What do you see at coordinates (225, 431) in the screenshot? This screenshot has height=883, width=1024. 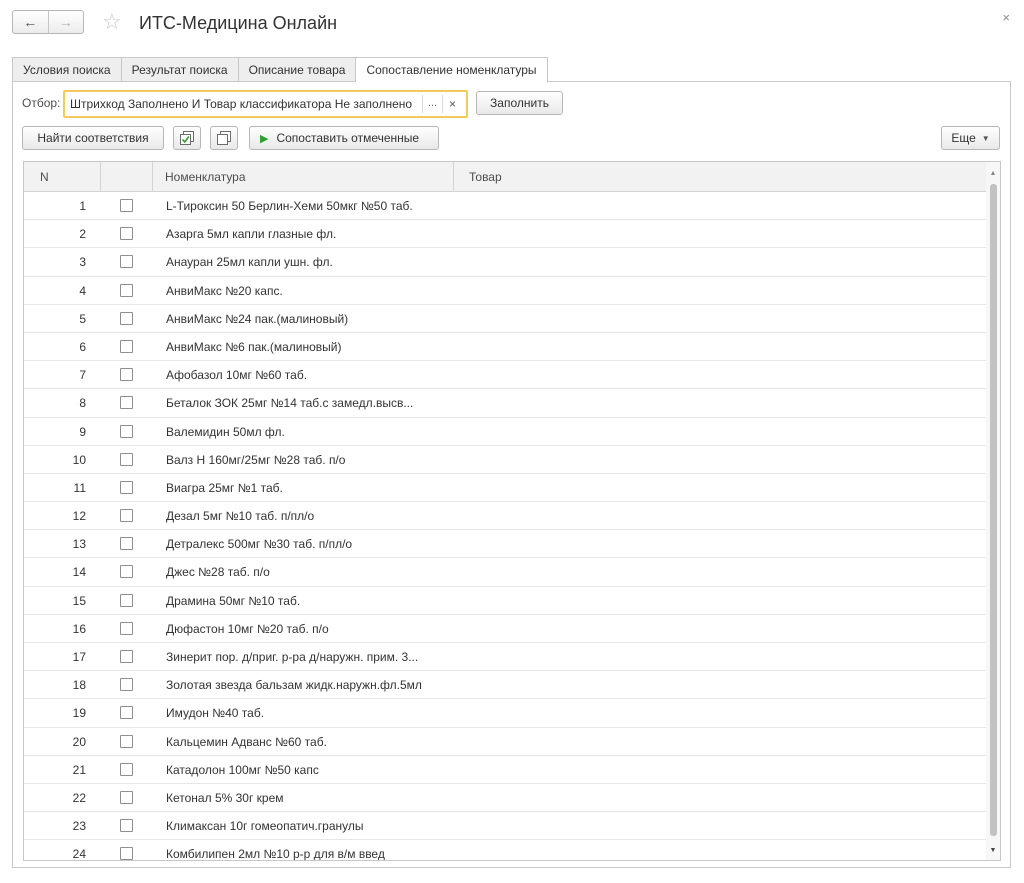 I see `row-nomenclature: Валемидин 50мл фл.` at bounding box center [225, 431].